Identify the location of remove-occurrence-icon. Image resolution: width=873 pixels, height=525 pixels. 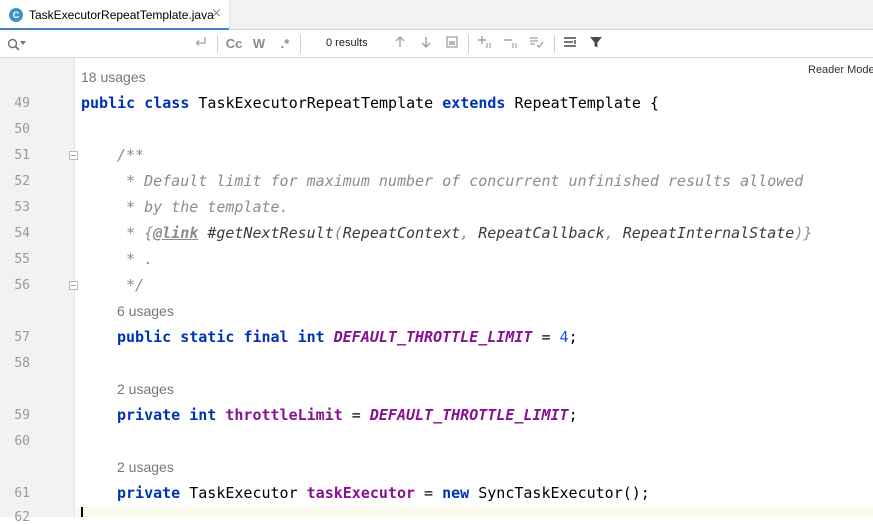
(511, 44).